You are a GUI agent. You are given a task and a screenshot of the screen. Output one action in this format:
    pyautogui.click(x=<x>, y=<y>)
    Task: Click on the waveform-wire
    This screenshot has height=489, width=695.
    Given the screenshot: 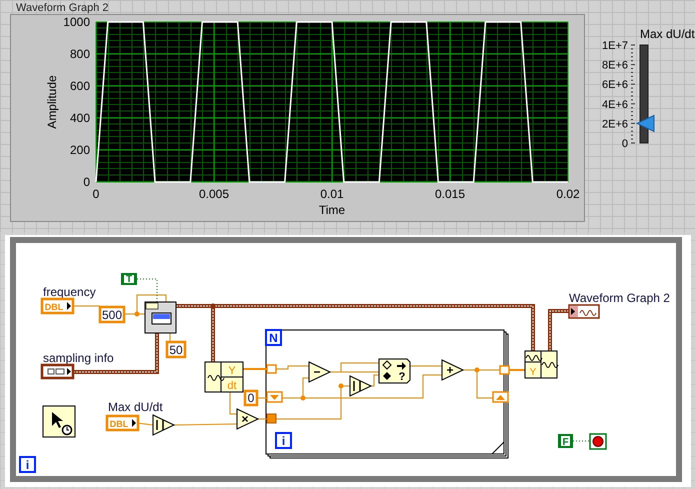 What is the action you would take?
    pyautogui.click(x=559, y=330)
    